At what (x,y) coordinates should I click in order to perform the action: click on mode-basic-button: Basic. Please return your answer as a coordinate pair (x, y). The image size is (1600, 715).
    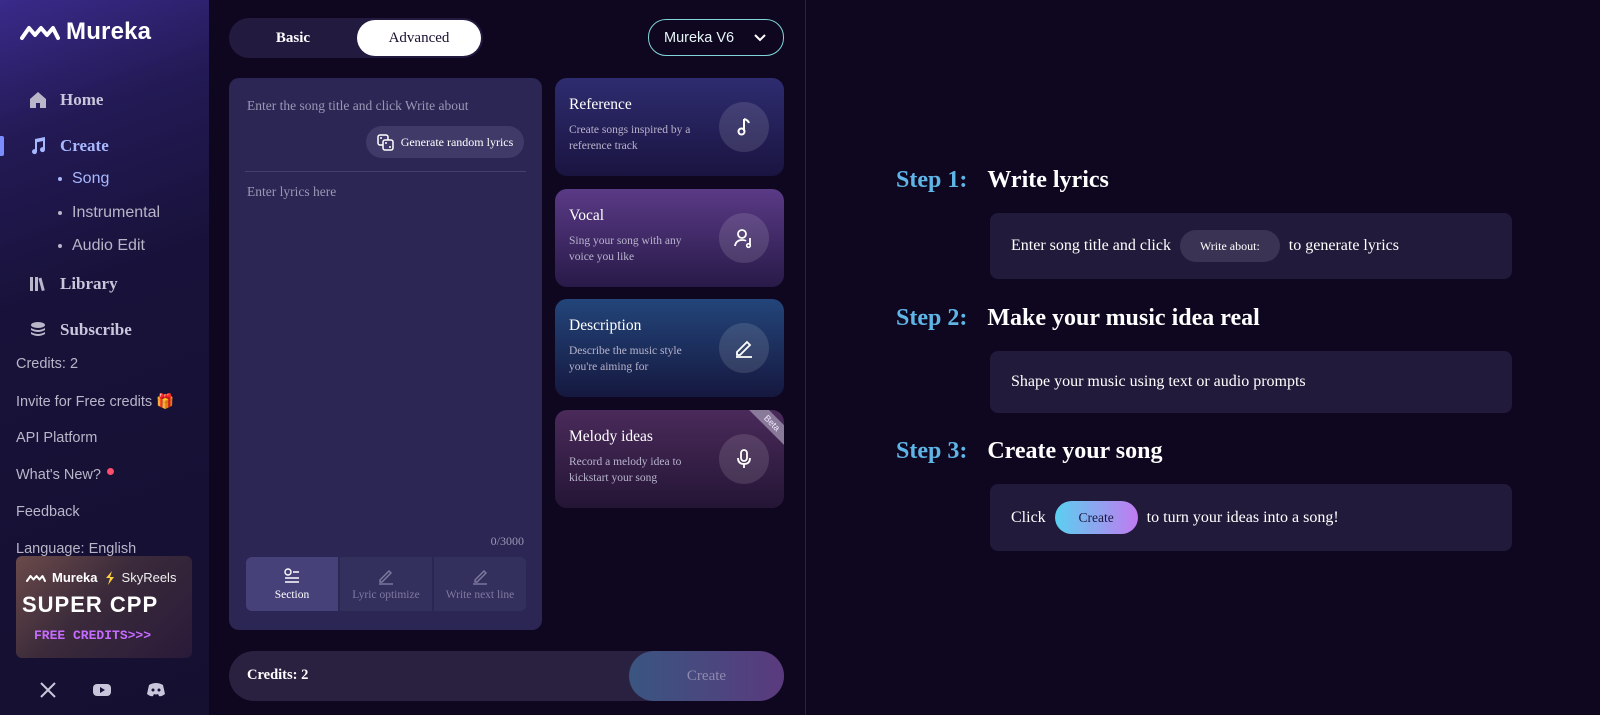
    Looking at the image, I should click on (293, 38).